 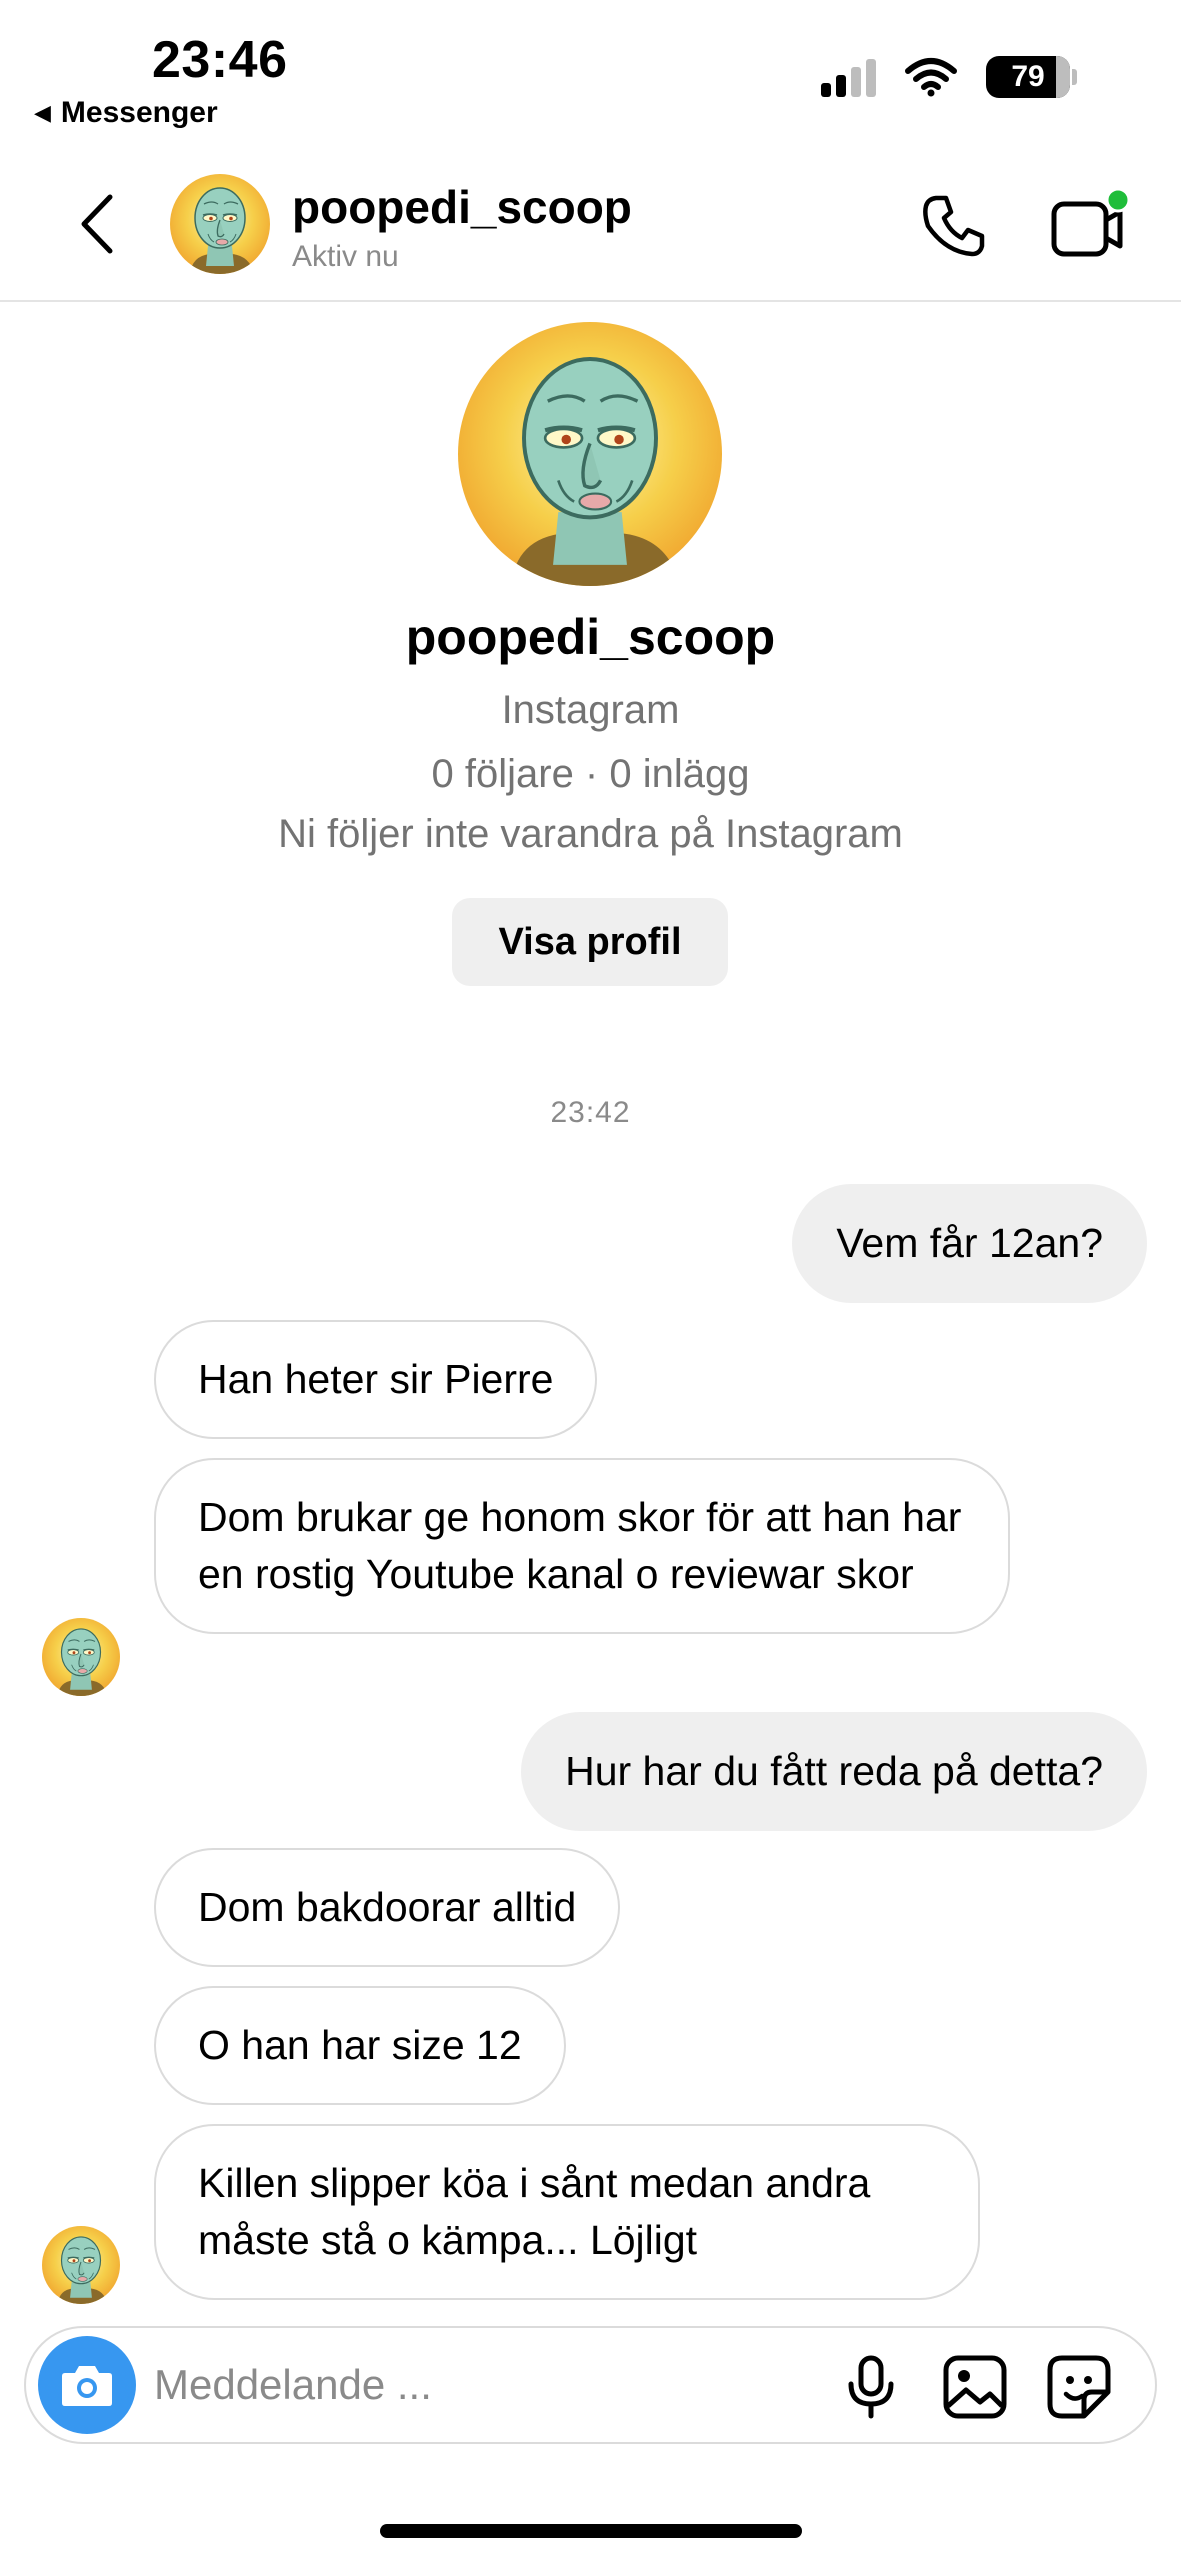 What do you see at coordinates (1118, 200) in the screenshot?
I see `online-dot` at bounding box center [1118, 200].